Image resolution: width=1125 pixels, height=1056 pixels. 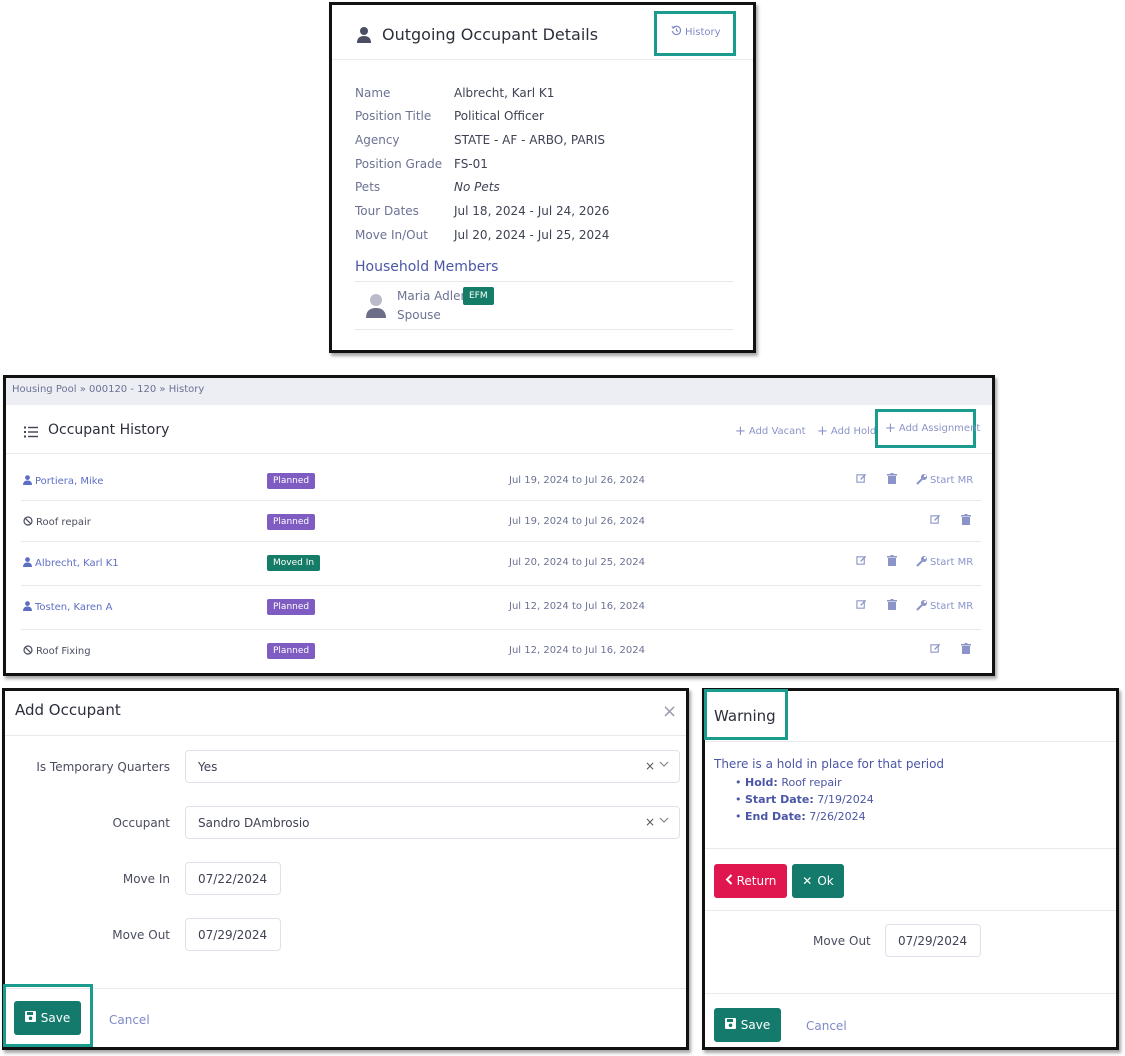 What do you see at coordinates (853, 431) in the screenshot?
I see `add-hold-label: Add Hold` at bounding box center [853, 431].